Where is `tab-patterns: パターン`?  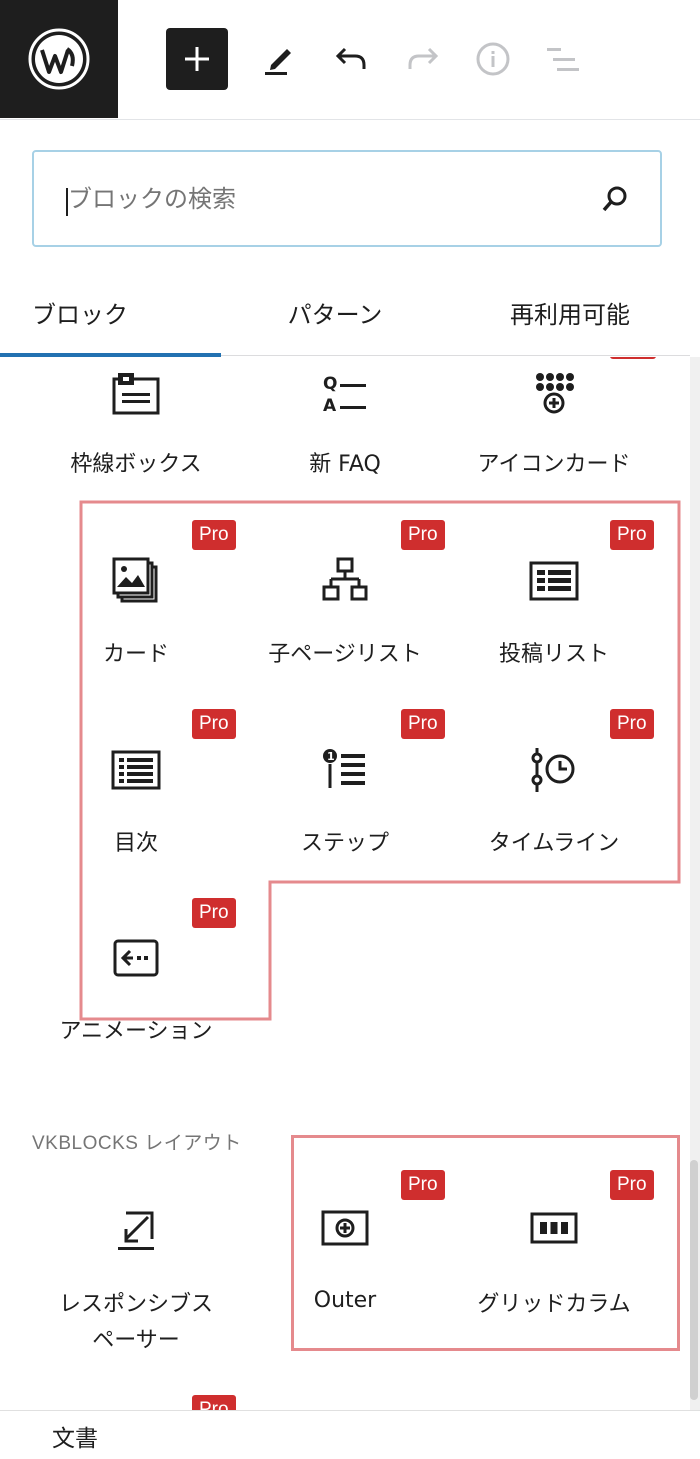
tab-patterns: パターン is located at coordinates (335, 312).